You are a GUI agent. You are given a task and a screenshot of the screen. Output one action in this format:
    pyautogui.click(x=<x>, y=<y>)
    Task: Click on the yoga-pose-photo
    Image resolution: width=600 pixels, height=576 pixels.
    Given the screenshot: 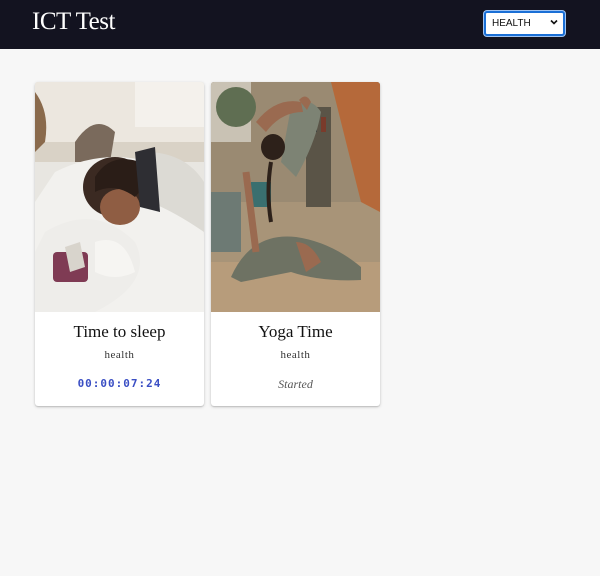 What is the action you would take?
    pyautogui.click(x=295, y=197)
    